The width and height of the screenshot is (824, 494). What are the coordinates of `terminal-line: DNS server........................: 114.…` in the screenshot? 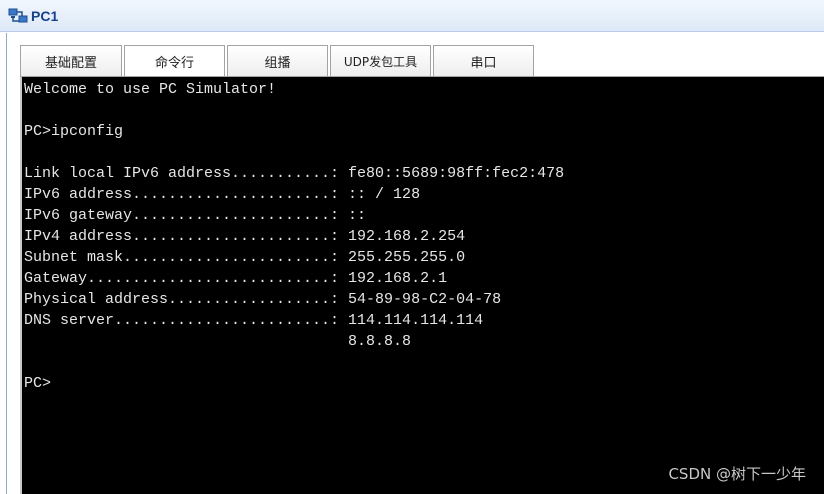 It's located at (254, 320).